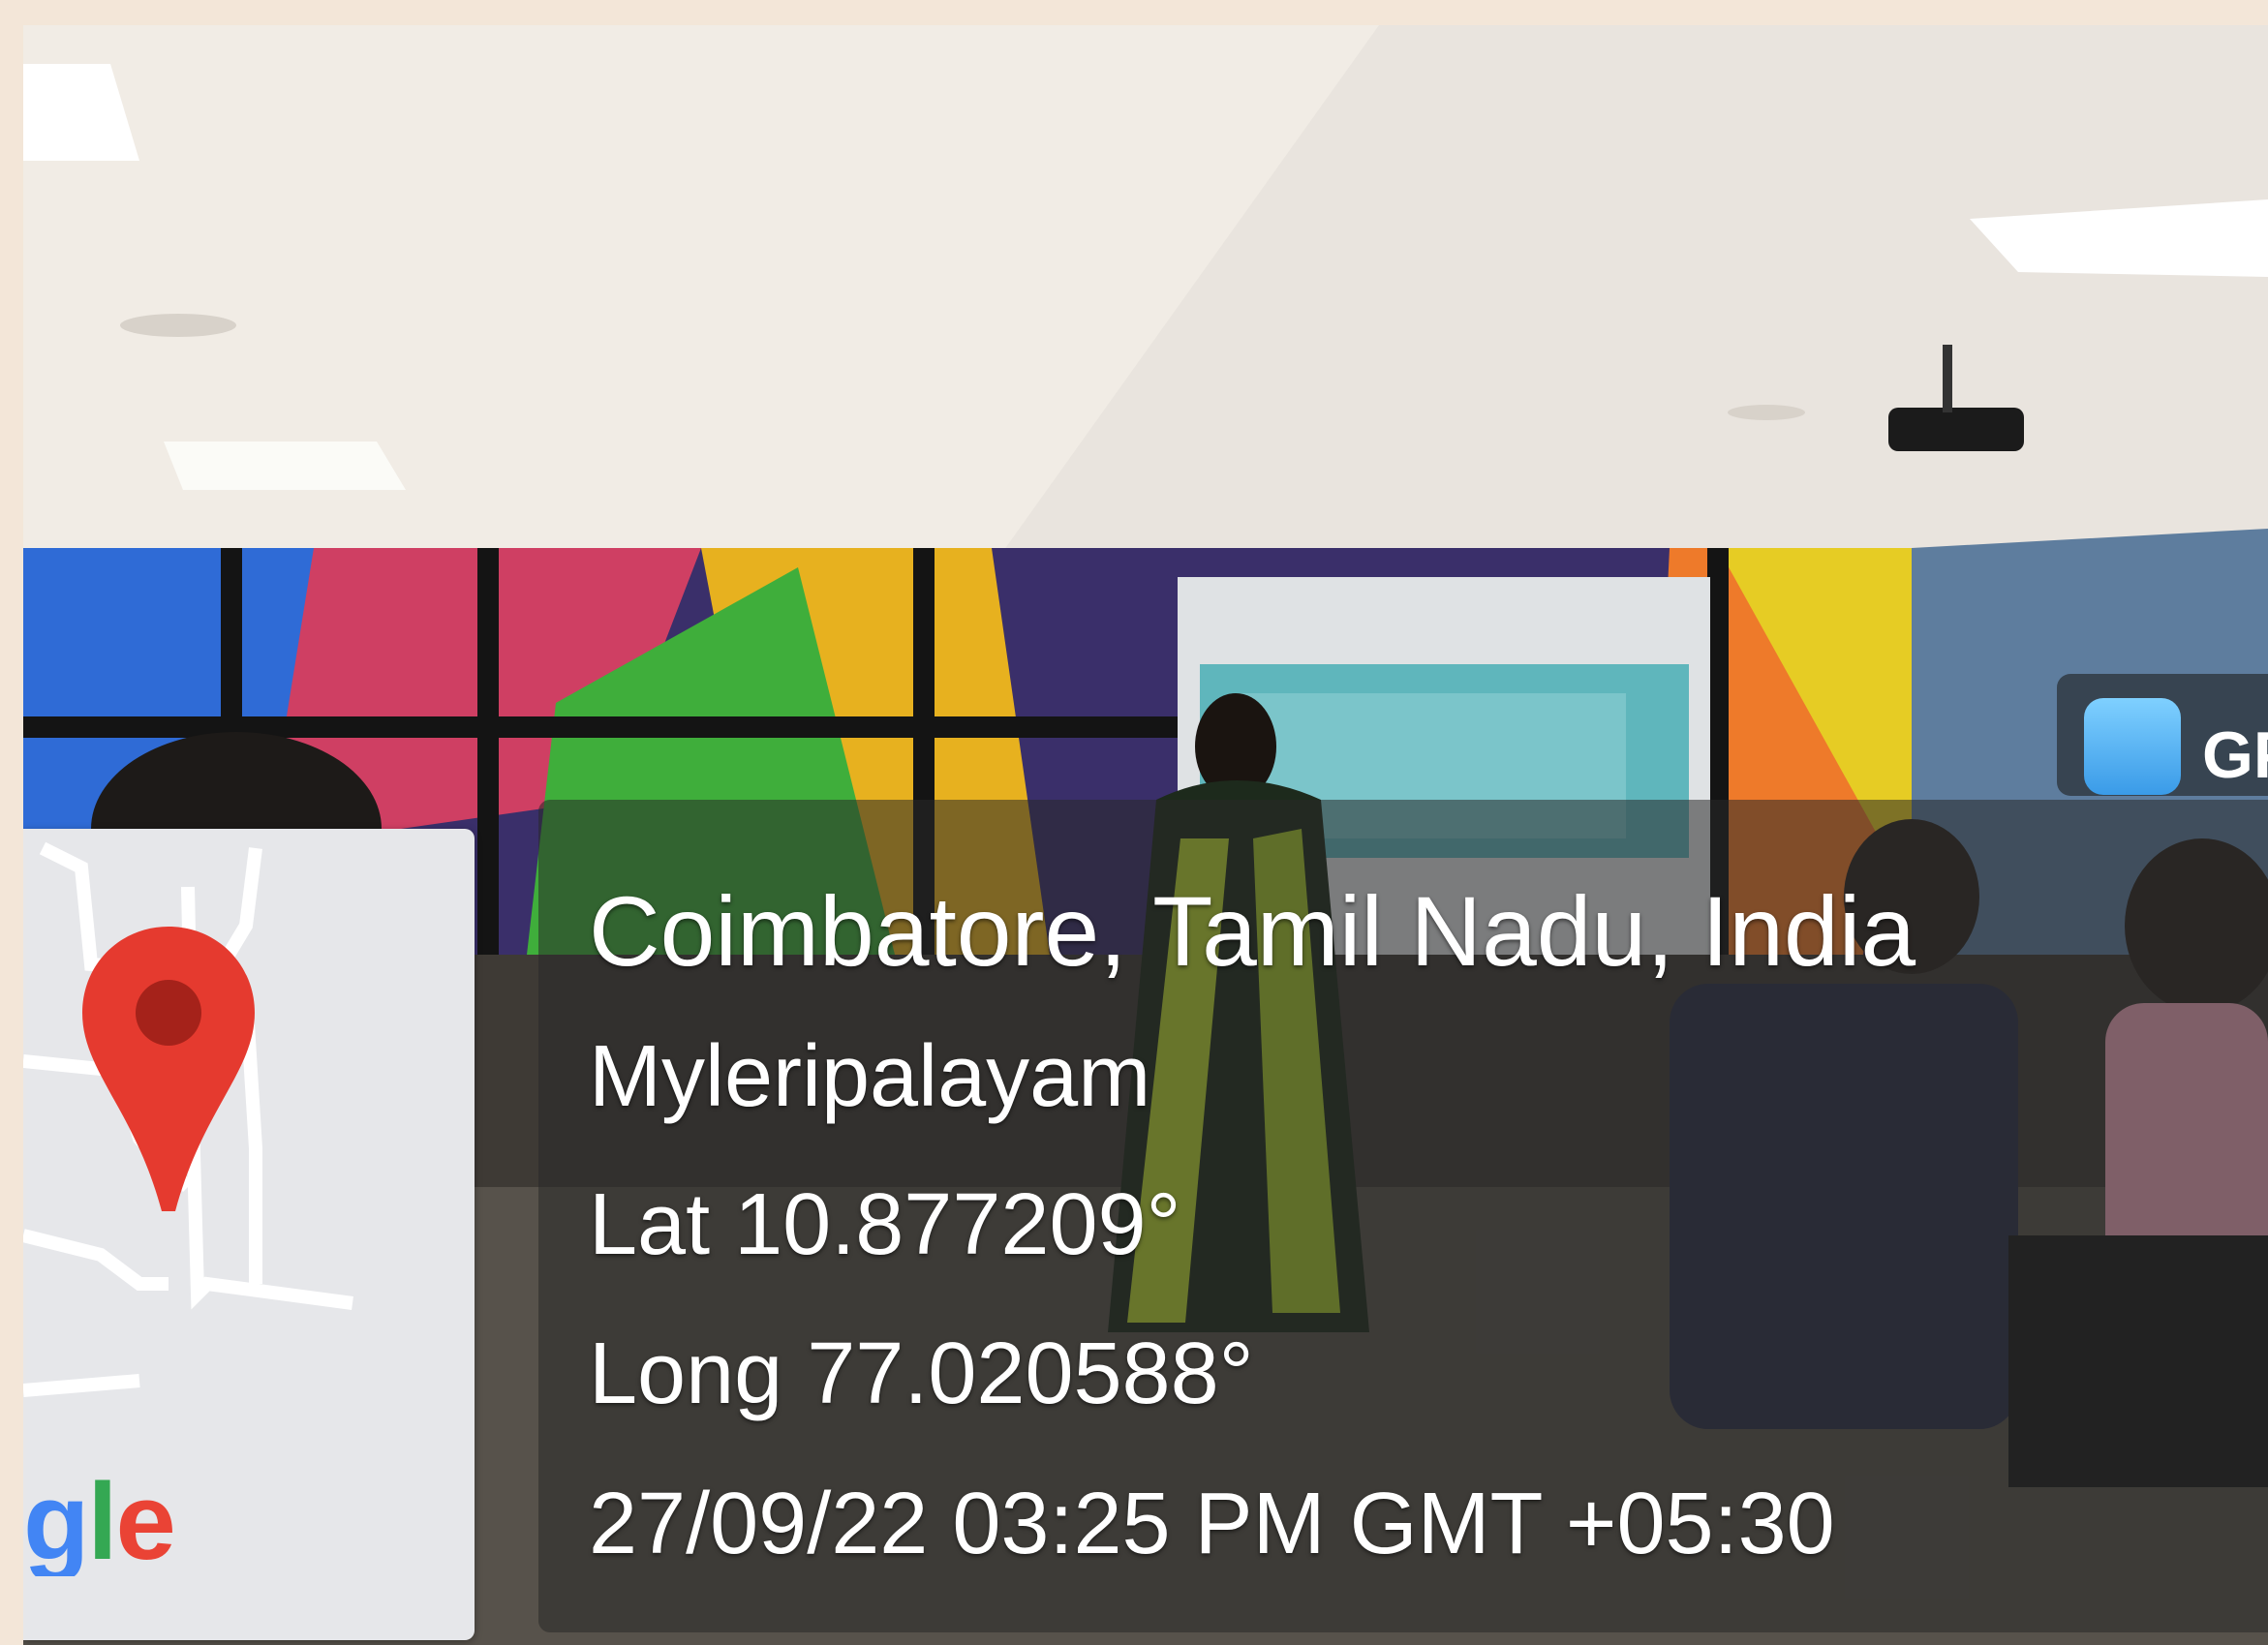 The image size is (2268, 1645). What do you see at coordinates (100, 1522) in the screenshot?
I see `google-logo: gle` at bounding box center [100, 1522].